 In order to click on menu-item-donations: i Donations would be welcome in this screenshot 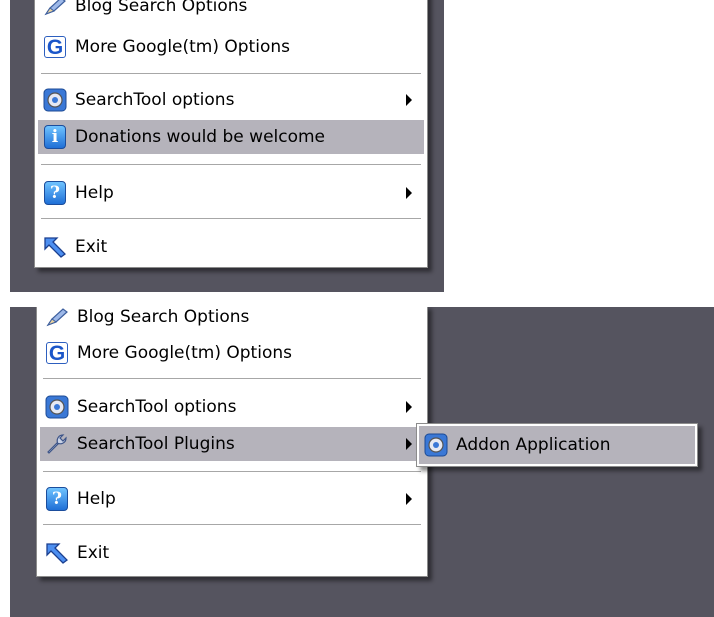, I will do `click(231, 137)`.